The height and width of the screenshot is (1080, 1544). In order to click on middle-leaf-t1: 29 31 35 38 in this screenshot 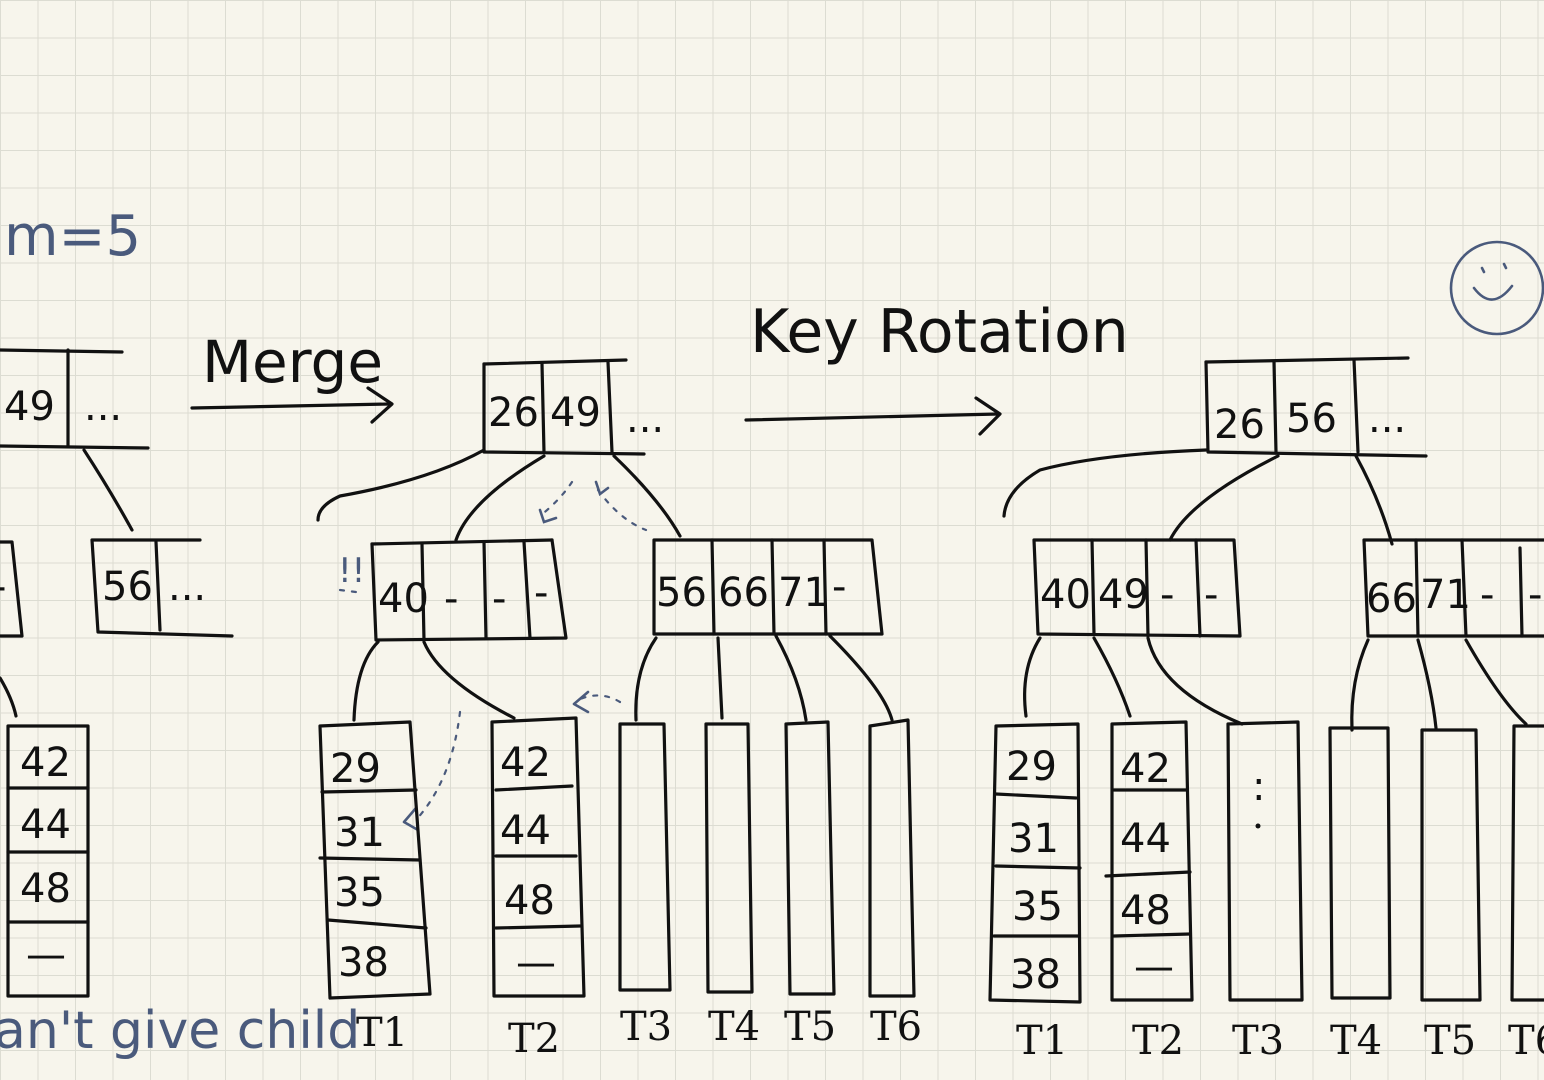, I will do `click(375, 860)`.